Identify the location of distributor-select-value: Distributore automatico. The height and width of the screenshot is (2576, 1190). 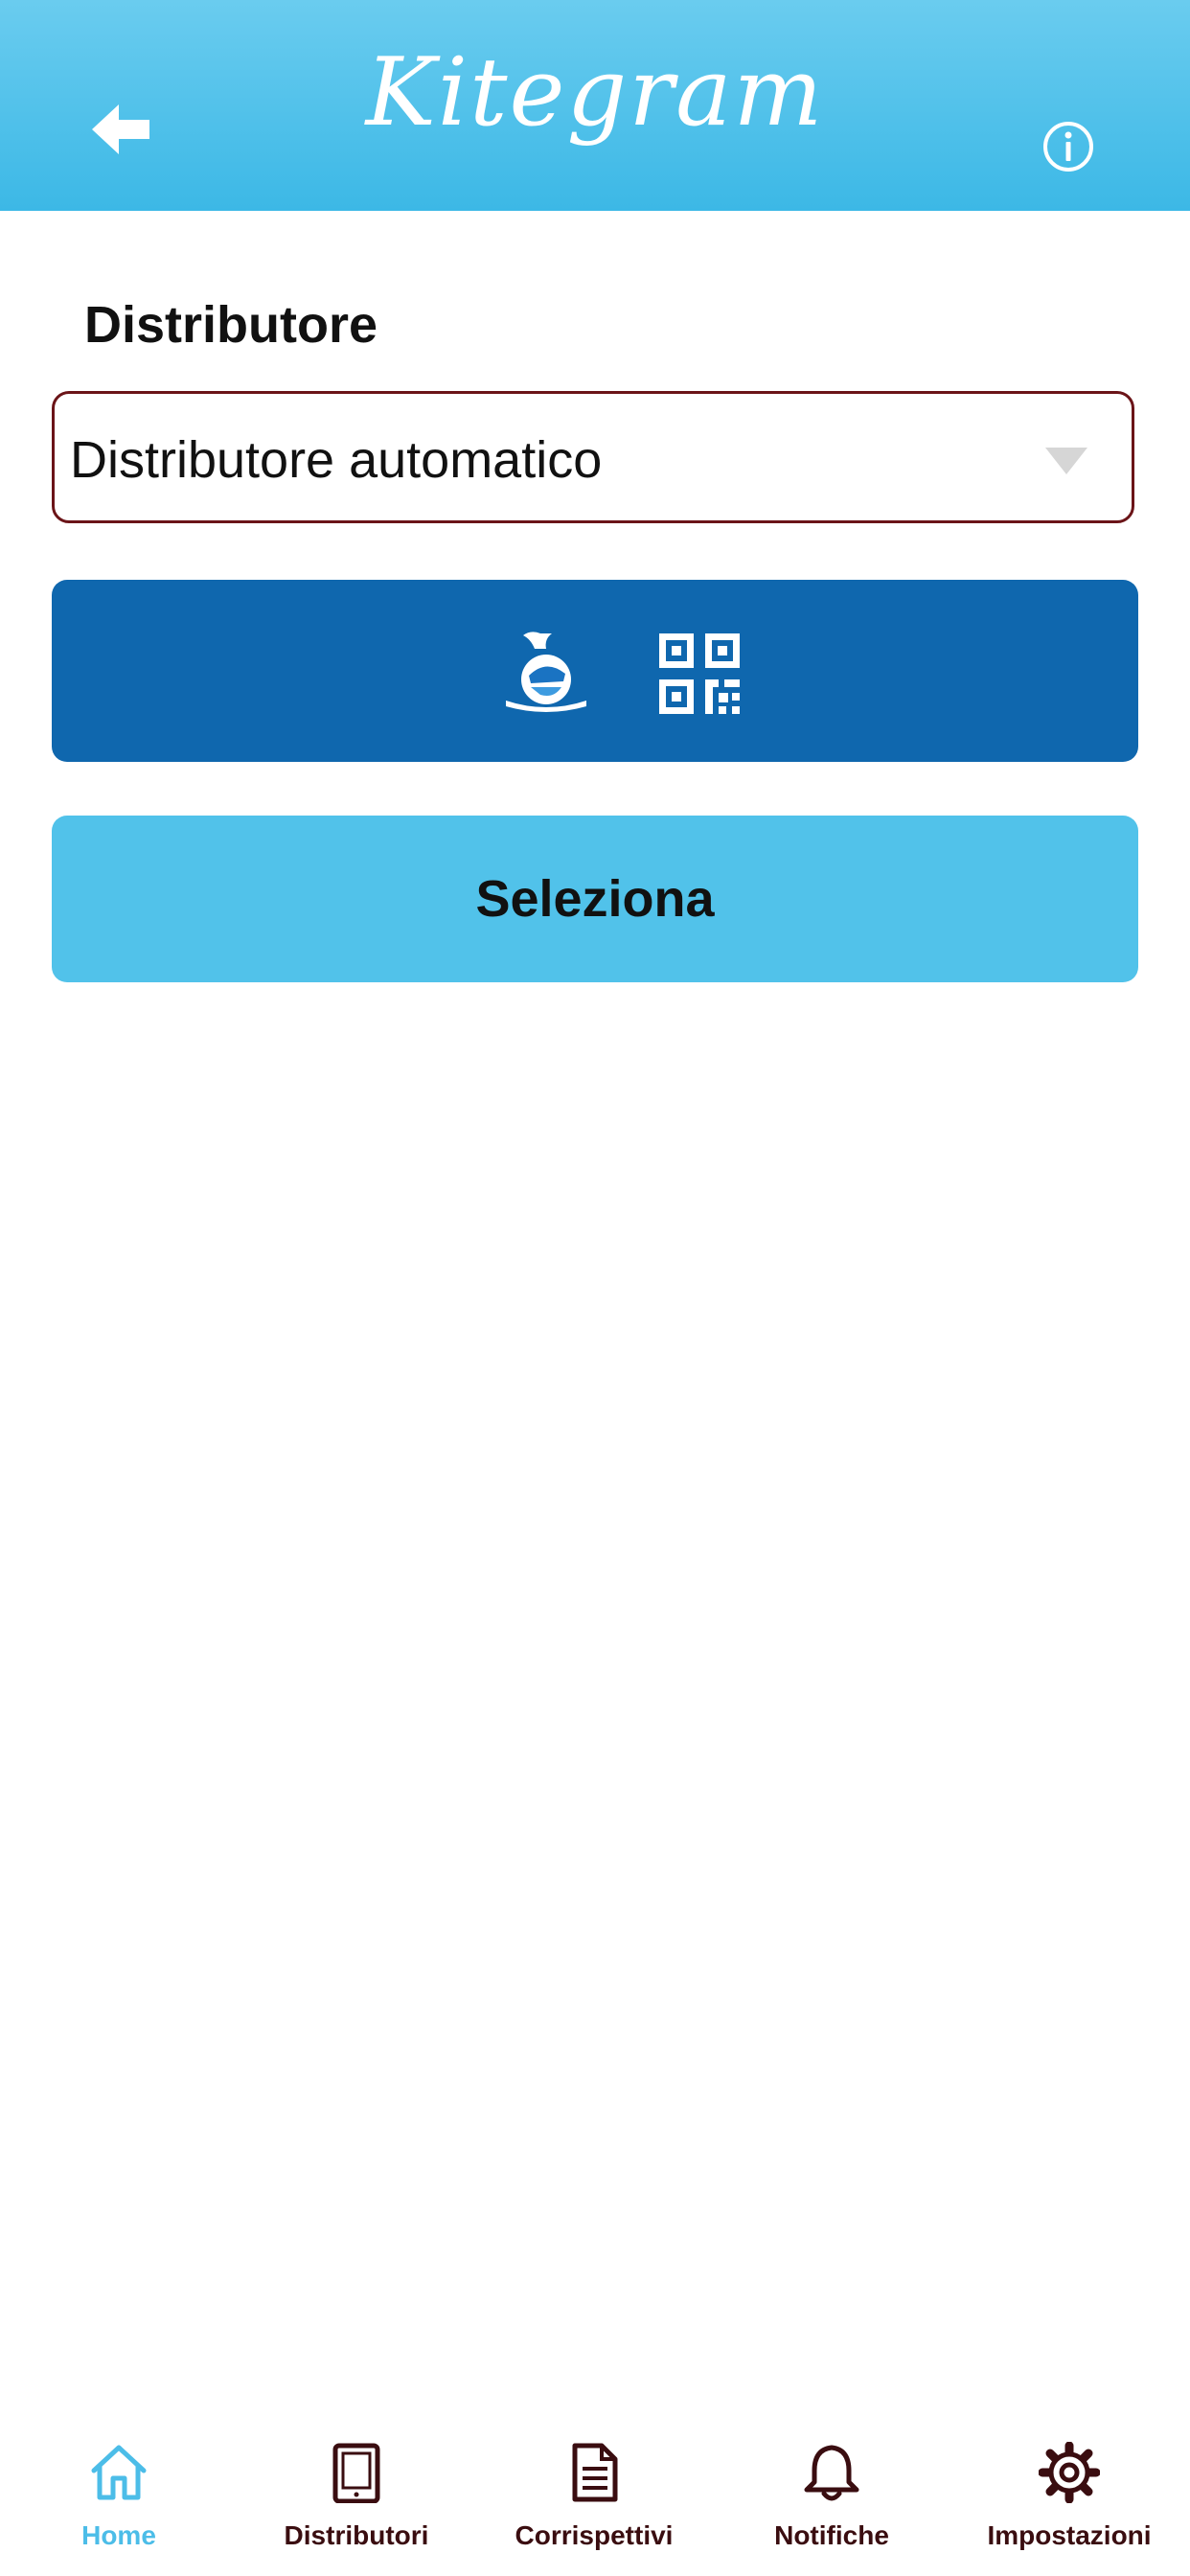
(336, 460).